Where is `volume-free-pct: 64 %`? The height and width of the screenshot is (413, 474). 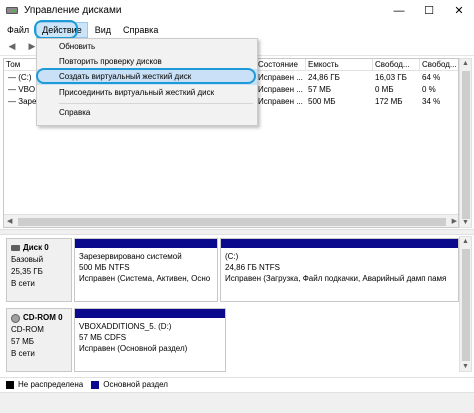 volume-free-pct: 64 % is located at coordinates (431, 77).